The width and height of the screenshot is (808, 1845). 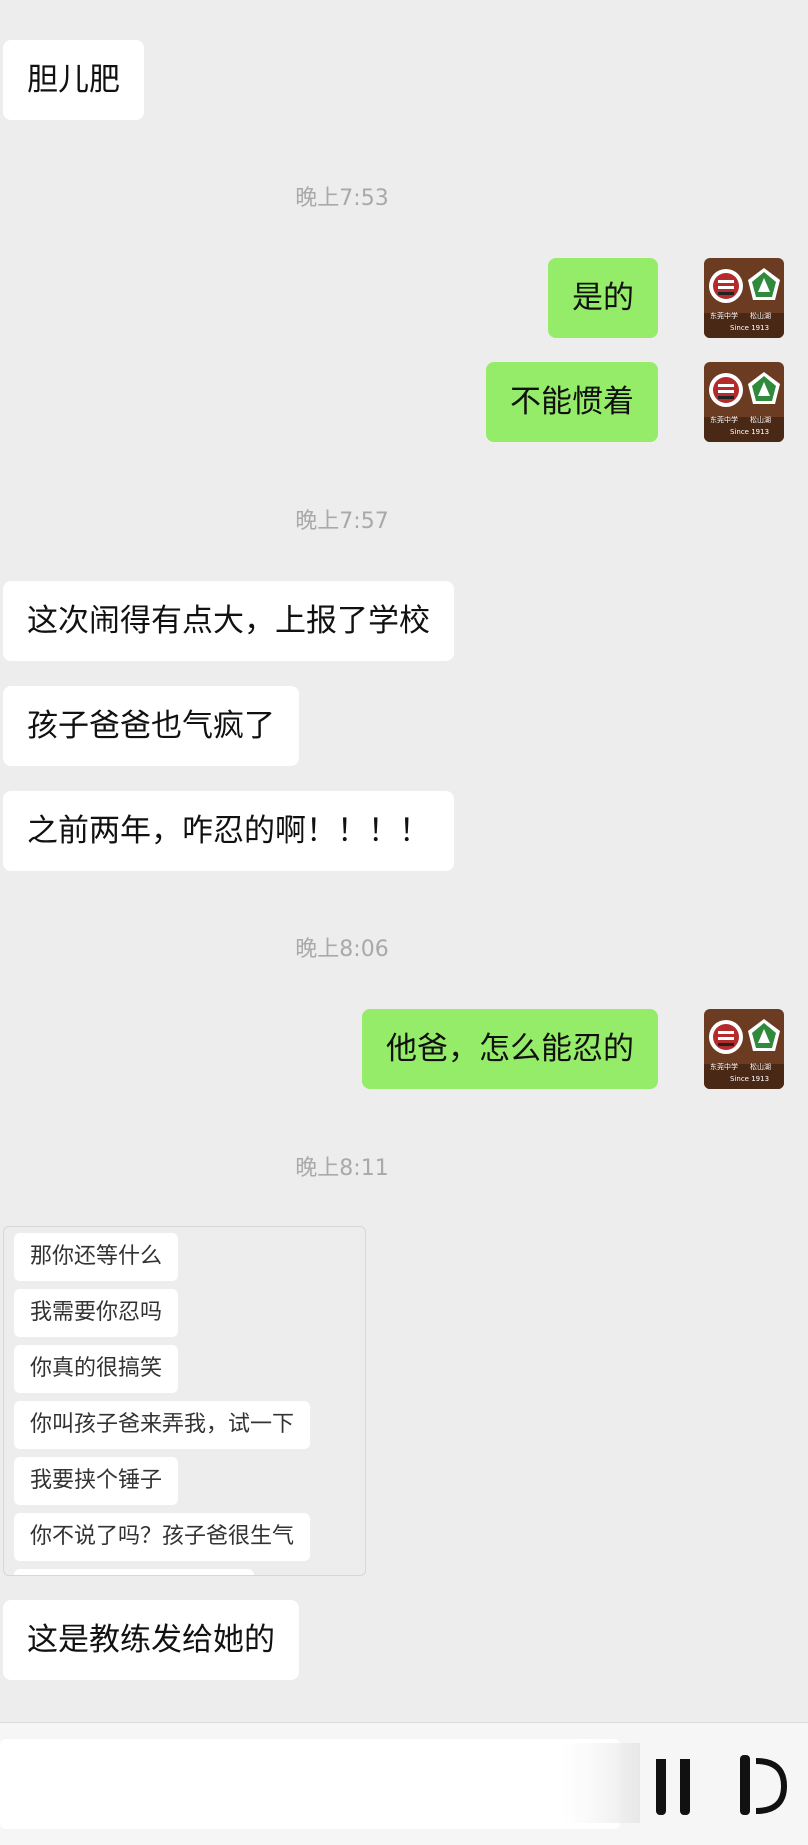 I want to click on message-bubble-incoming: 胆儿肥, so click(x=73, y=80).